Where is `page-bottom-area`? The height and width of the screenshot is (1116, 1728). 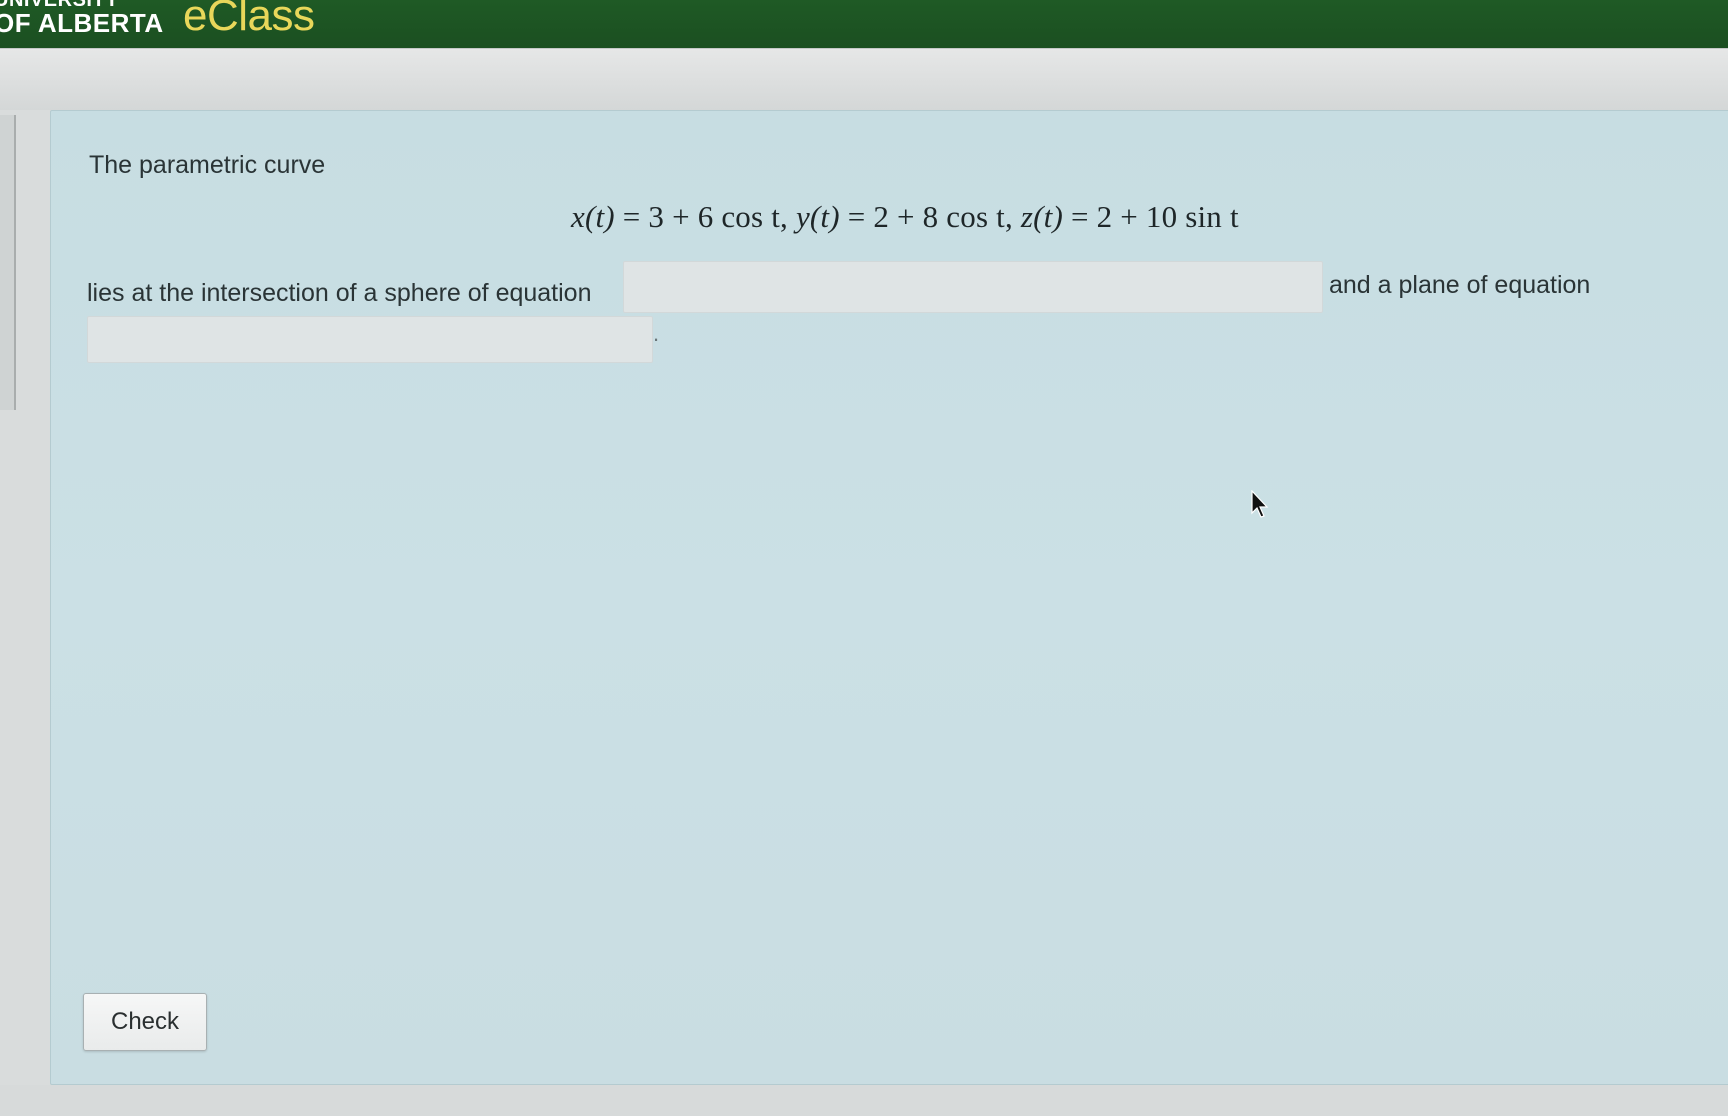
page-bottom-area is located at coordinates (864, 1100).